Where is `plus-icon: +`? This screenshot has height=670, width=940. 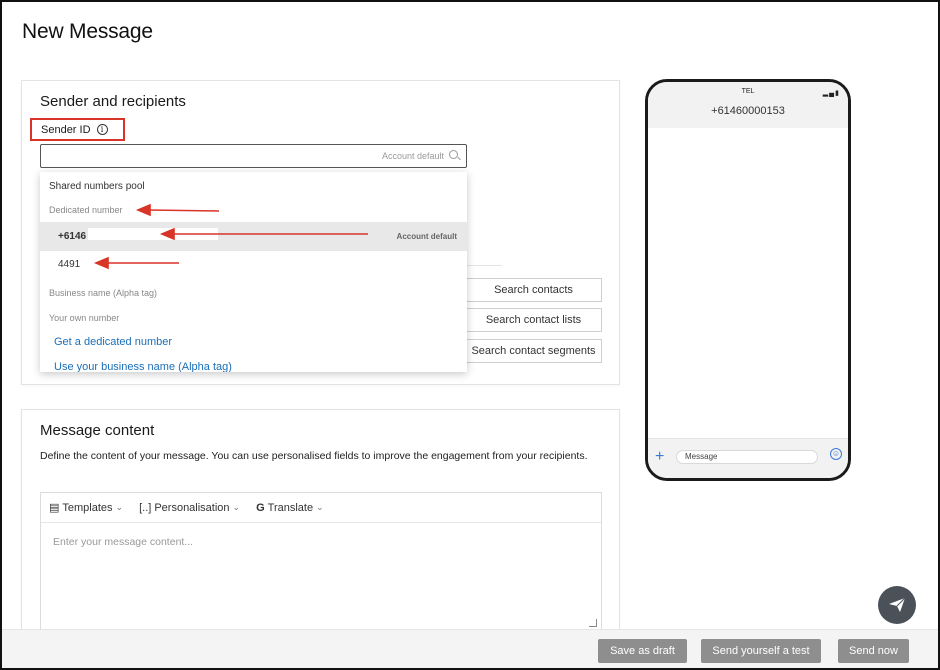
plus-icon: + is located at coordinates (660, 456).